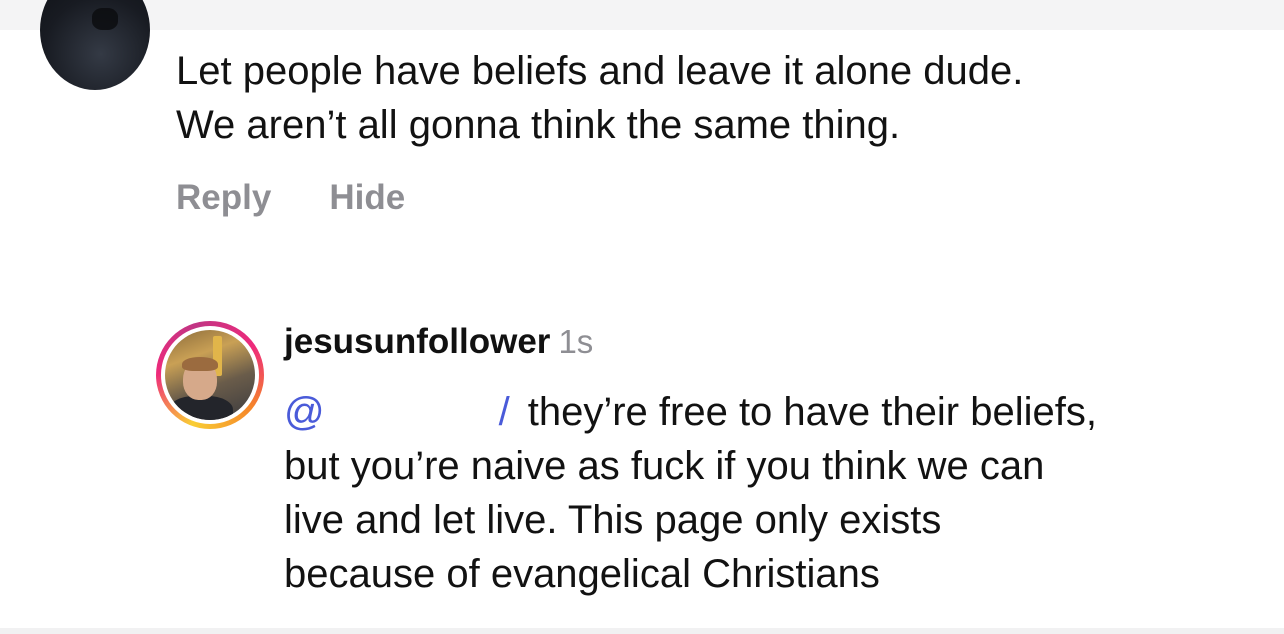 This screenshot has width=1284, height=634. I want to click on bottom-separator, so click(642, 631).